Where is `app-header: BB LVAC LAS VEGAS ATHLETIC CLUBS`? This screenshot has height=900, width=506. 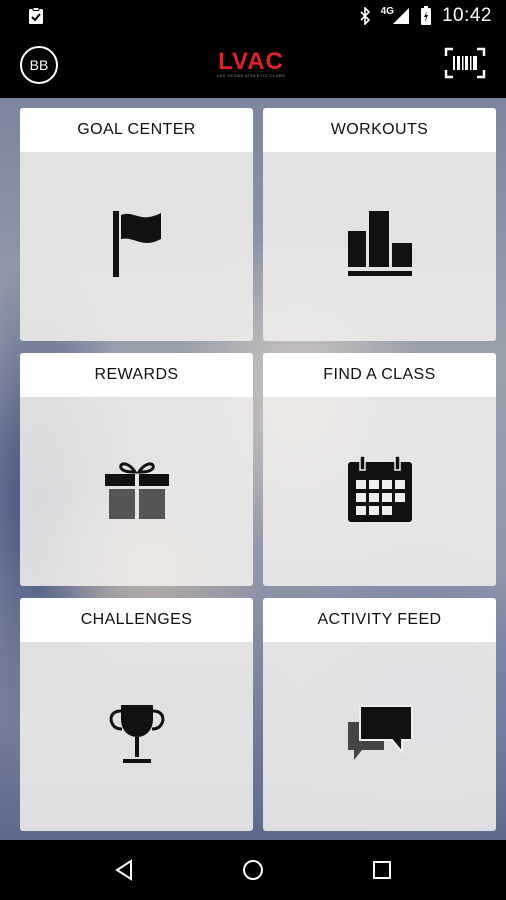
app-header: BB LVAC LAS VEGAS ATHLETIC CLUBS is located at coordinates (253, 65).